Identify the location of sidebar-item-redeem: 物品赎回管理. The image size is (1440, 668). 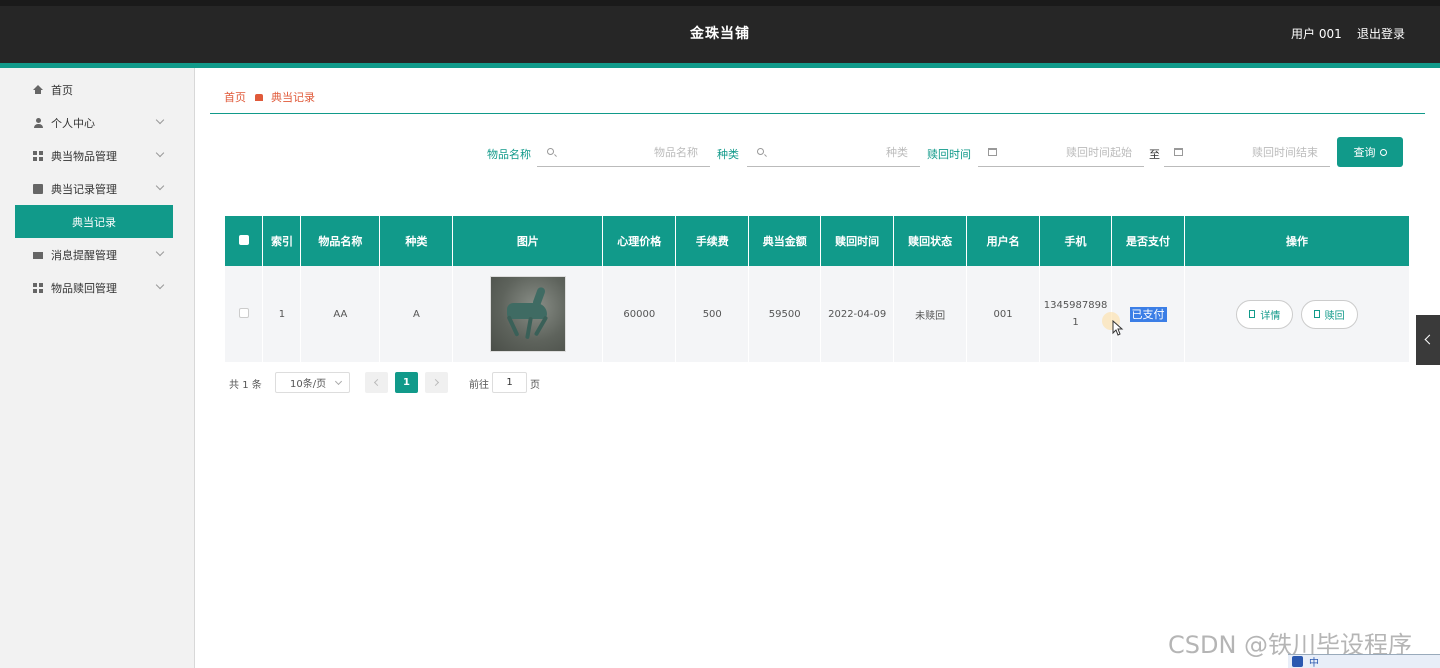
(94, 287).